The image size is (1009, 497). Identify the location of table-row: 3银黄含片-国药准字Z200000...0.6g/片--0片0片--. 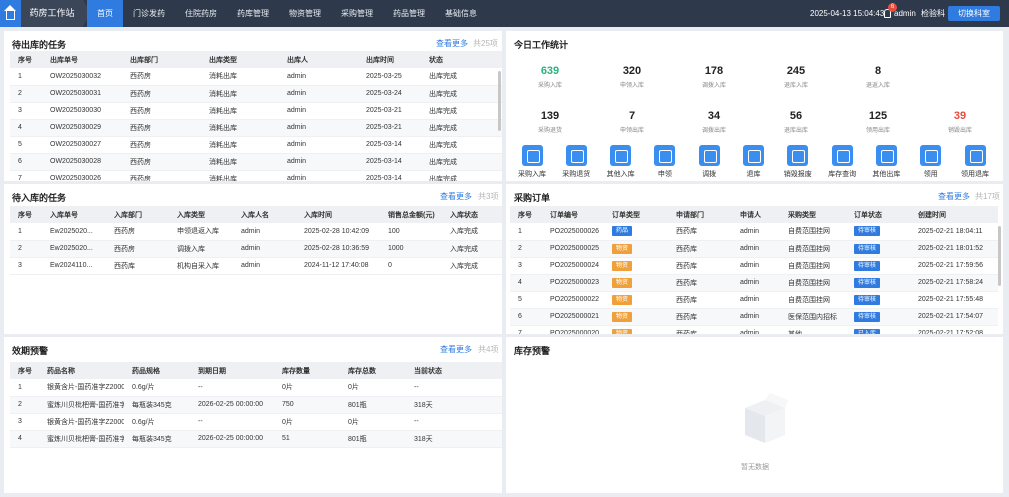
(256, 422).